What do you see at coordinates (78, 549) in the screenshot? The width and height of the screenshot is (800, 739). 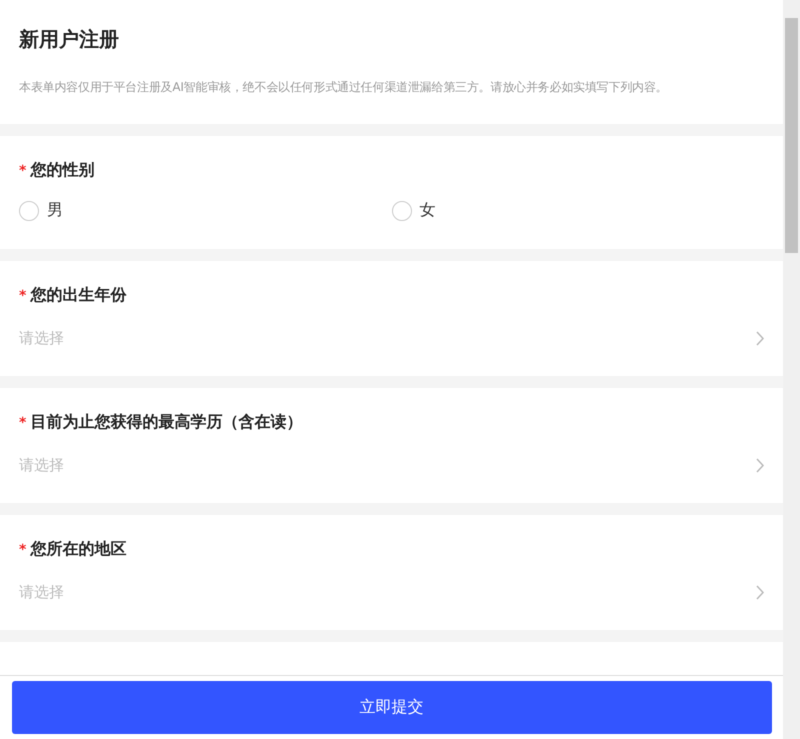 I see `question-label: 您所在的地区` at bounding box center [78, 549].